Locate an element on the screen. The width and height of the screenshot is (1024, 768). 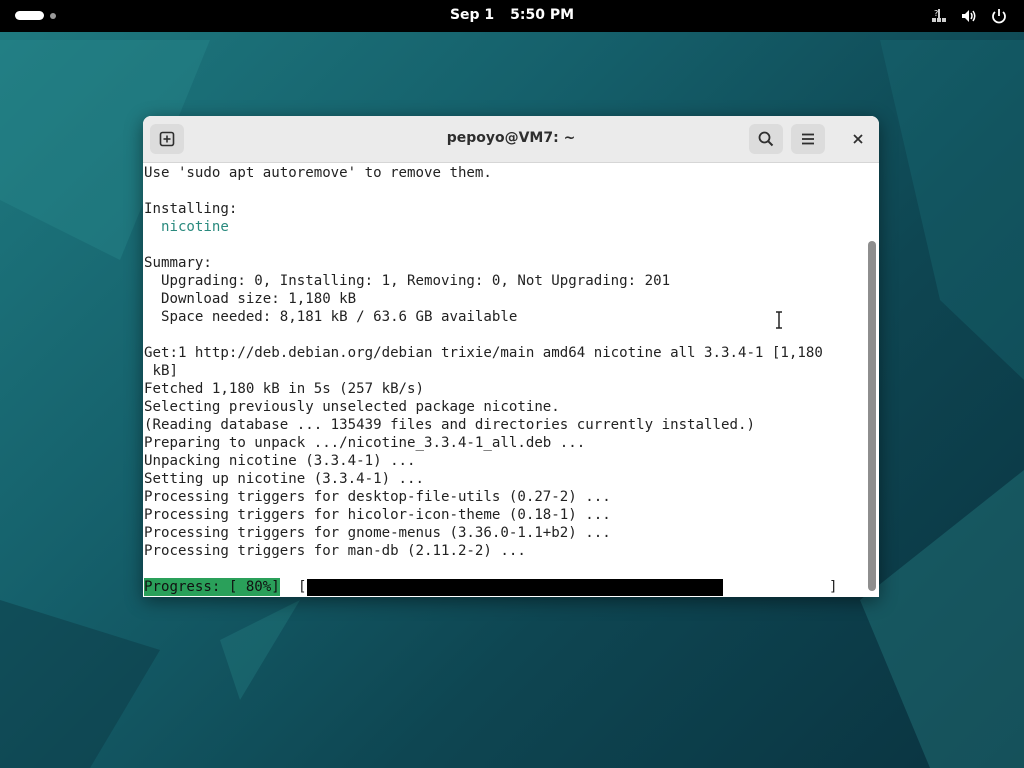
clock-date: Sep 1 is located at coordinates (472, 15).